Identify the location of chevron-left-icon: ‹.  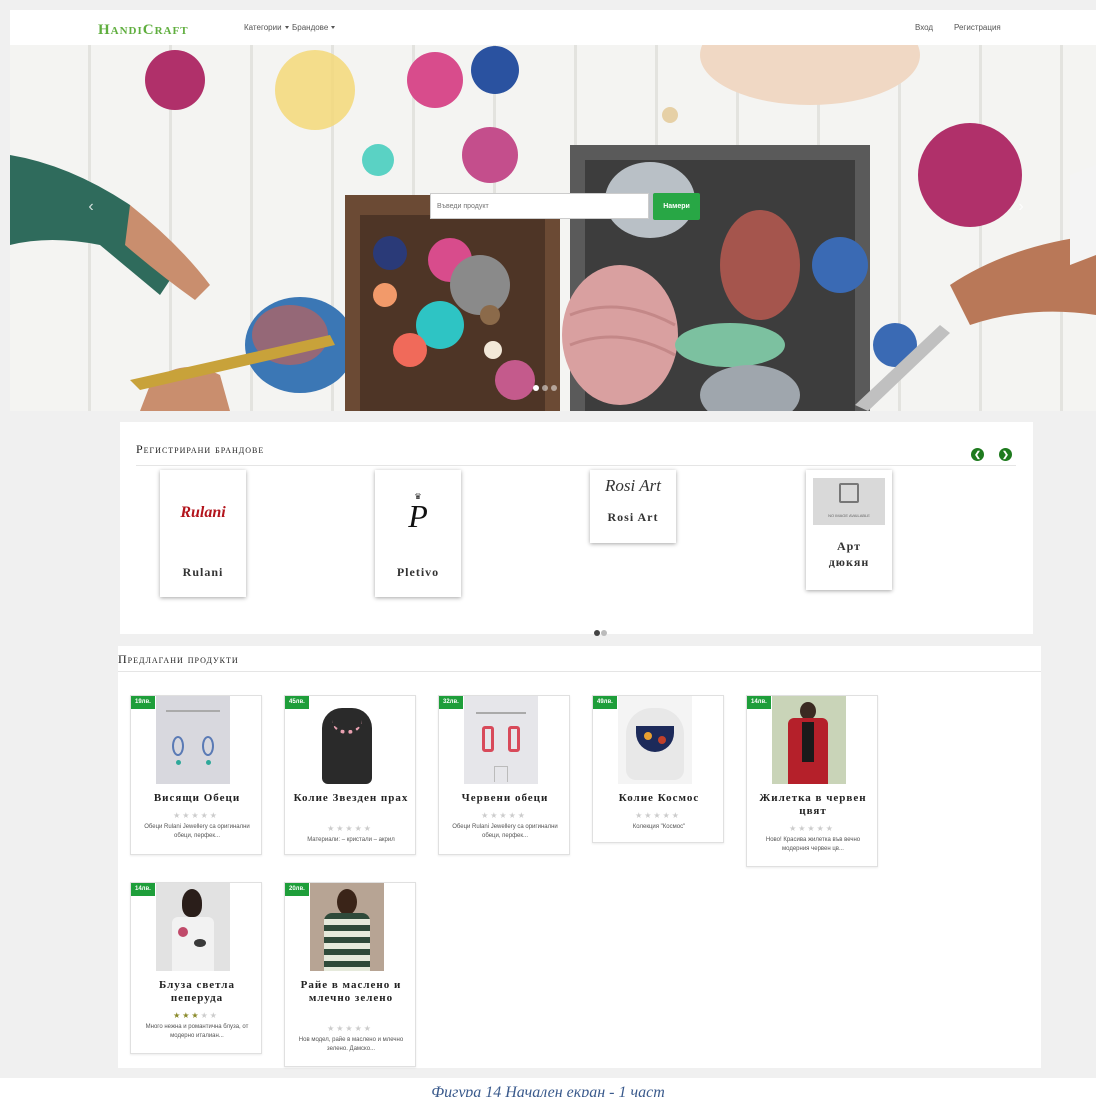
(91, 207).